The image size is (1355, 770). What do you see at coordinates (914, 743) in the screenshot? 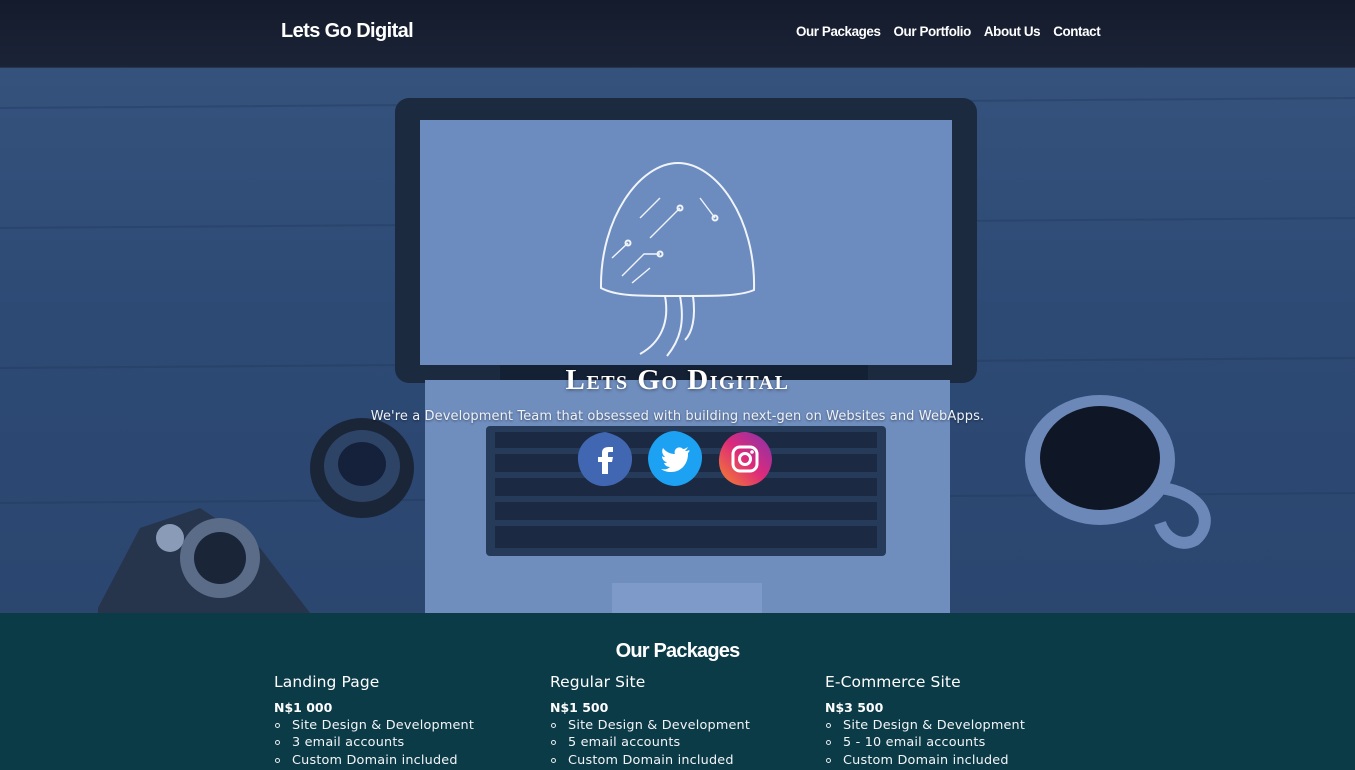
I see `feature-text: 5 - 10 email accounts` at bounding box center [914, 743].